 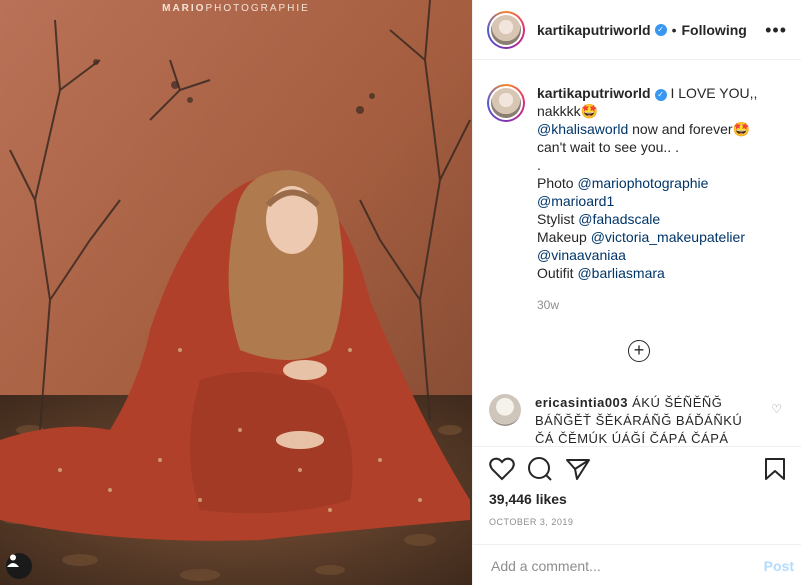 I want to click on watermark-bold: MARIO, so click(x=184, y=8).